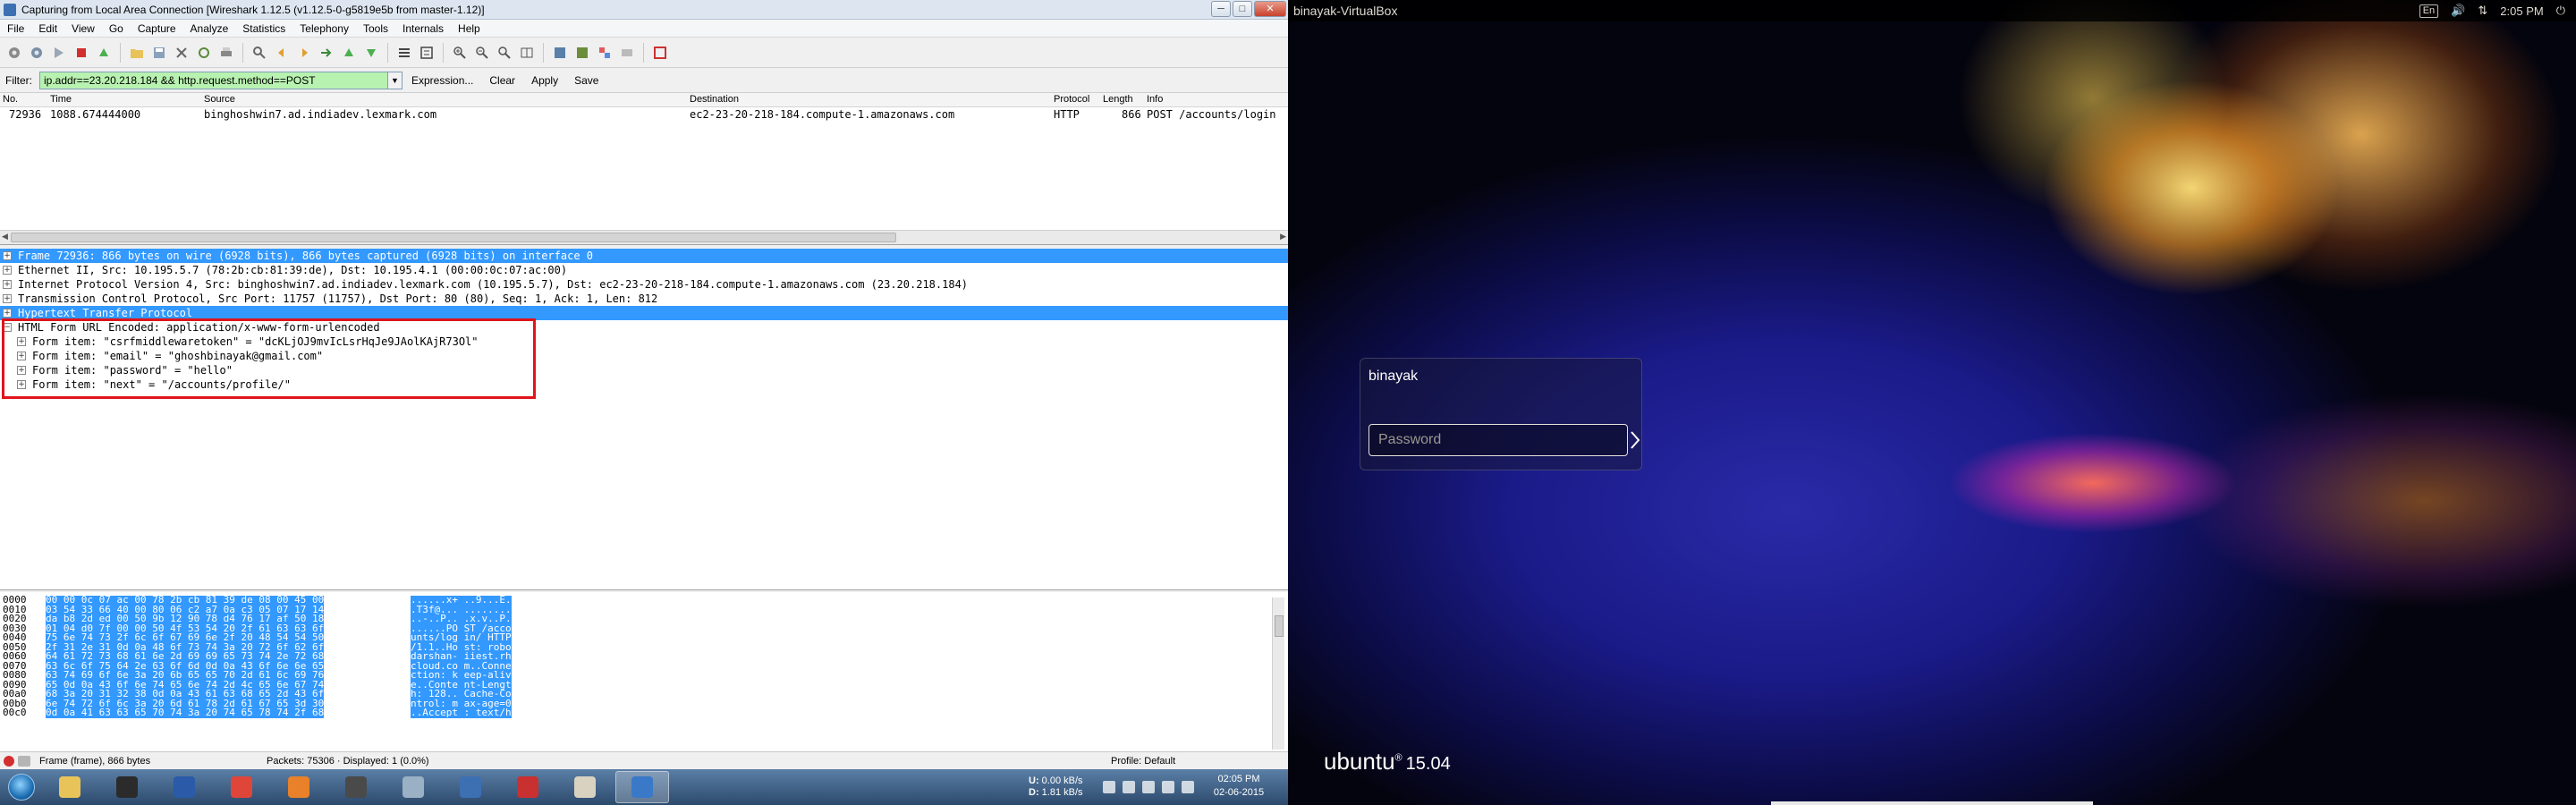 The height and width of the screenshot is (805, 2576). What do you see at coordinates (36, 53) in the screenshot?
I see `capture-options-icon` at bounding box center [36, 53].